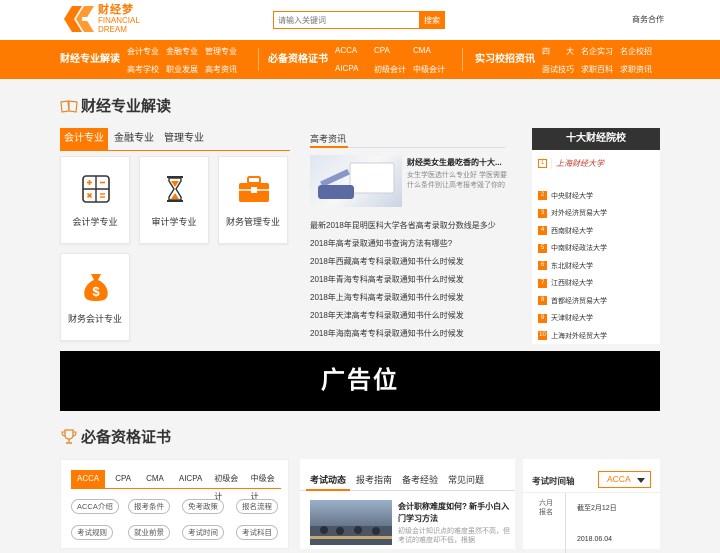 The image size is (720, 553). Describe the element at coordinates (572, 266) in the screenshot. I see `school-name: 东北财经大学` at that location.